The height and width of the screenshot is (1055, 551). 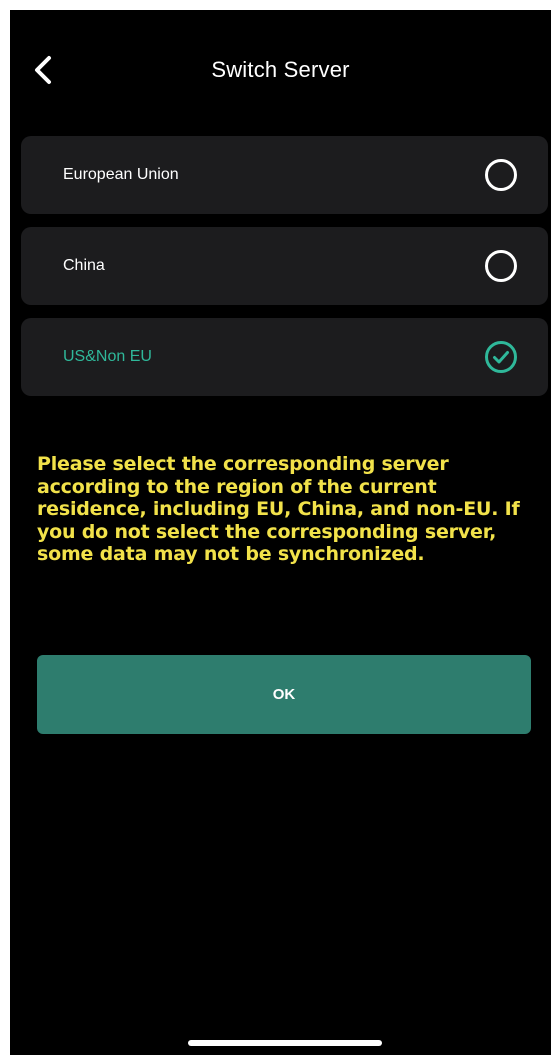 What do you see at coordinates (284, 694) in the screenshot?
I see `ok-button: OK` at bounding box center [284, 694].